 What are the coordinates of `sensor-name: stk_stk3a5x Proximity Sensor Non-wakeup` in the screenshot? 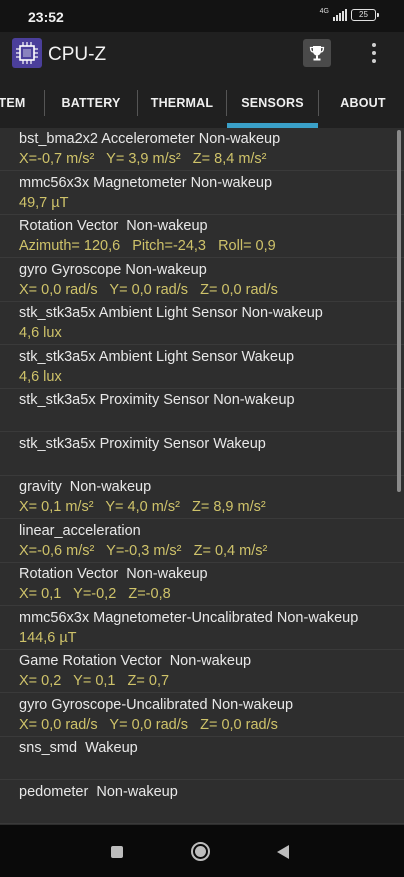 It's located at (157, 400).